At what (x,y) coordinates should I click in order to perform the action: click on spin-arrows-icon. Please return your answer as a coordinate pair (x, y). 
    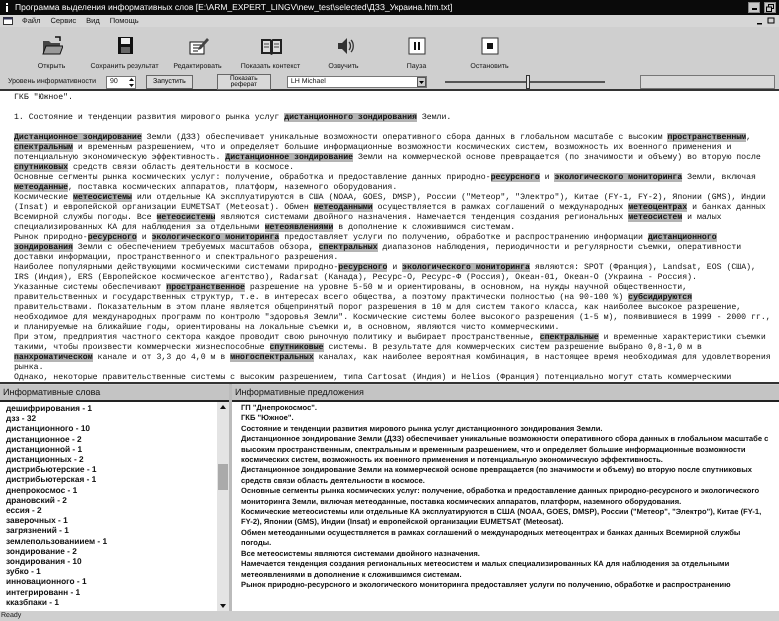
    Looking at the image, I should click on (131, 82).